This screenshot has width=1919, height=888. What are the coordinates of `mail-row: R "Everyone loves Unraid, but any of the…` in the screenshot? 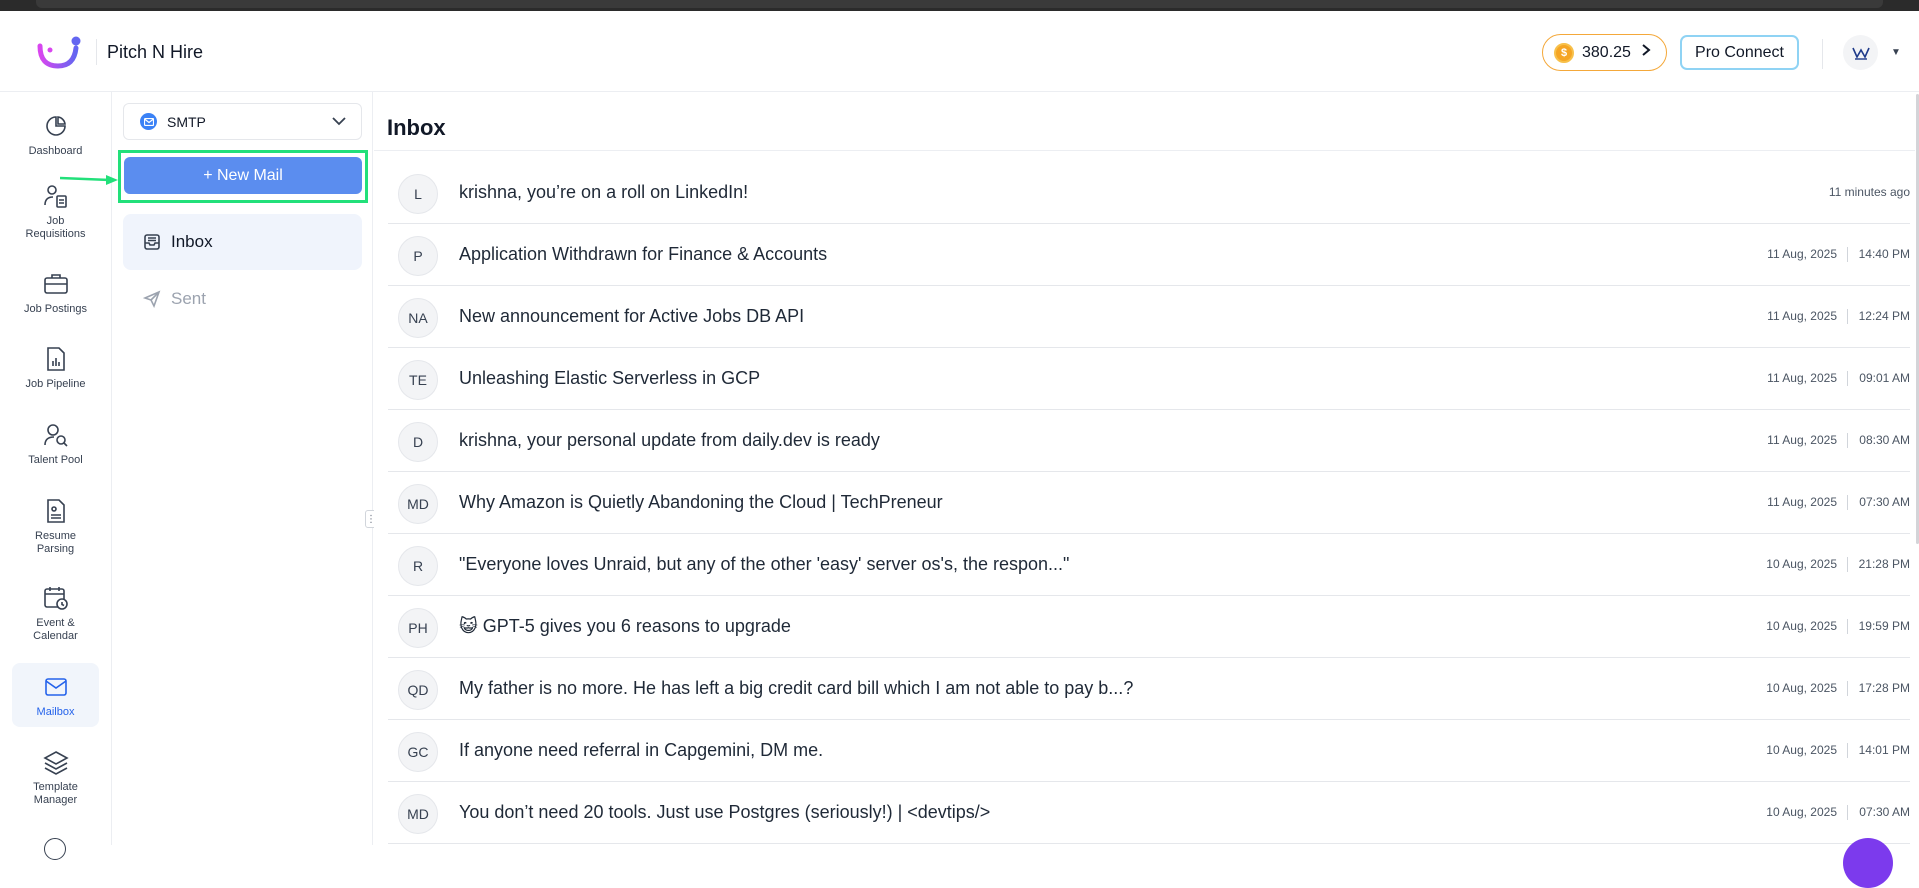 It's located at (1149, 565).